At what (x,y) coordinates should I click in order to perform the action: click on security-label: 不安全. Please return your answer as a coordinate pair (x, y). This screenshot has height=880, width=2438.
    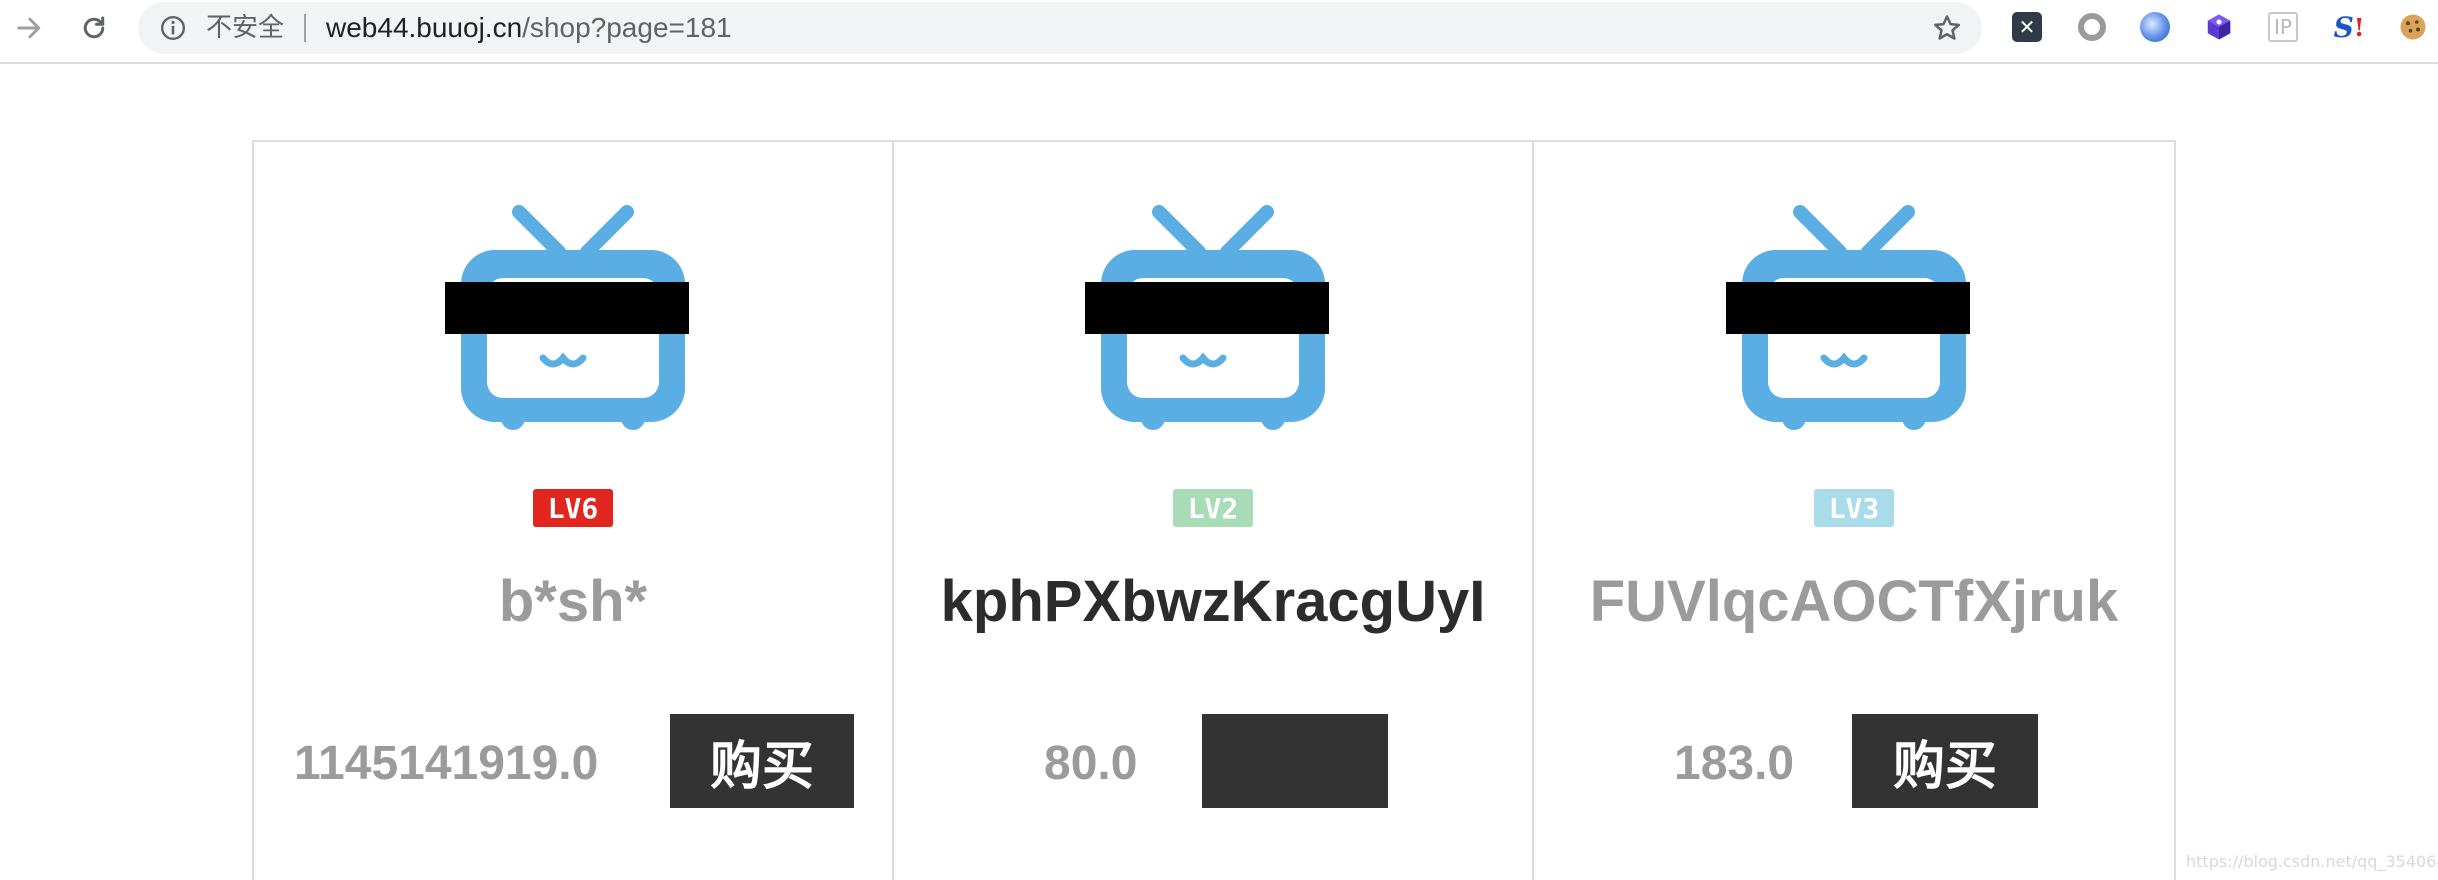
    Looking at the image, I should click on (245, 28).